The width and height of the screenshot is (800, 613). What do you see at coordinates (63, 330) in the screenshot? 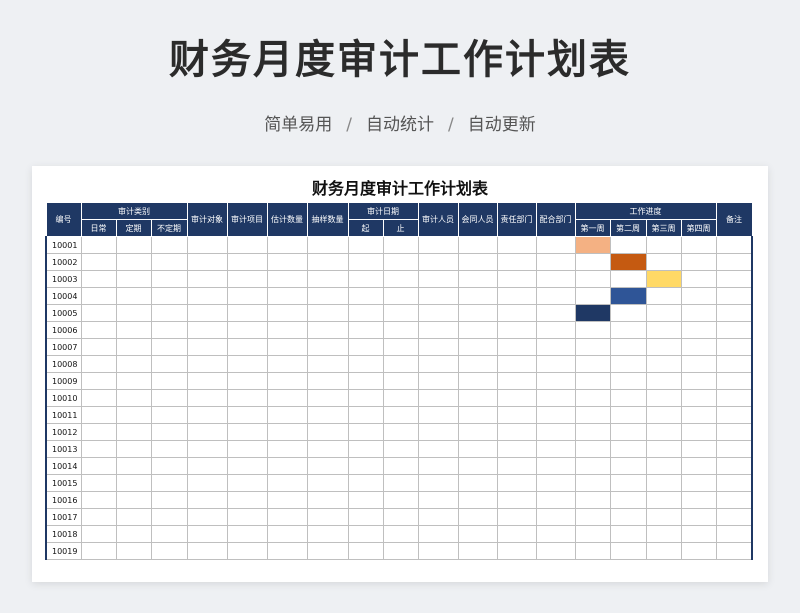
I see `row-id-cell: 10006` at bounding box center [63, 330].